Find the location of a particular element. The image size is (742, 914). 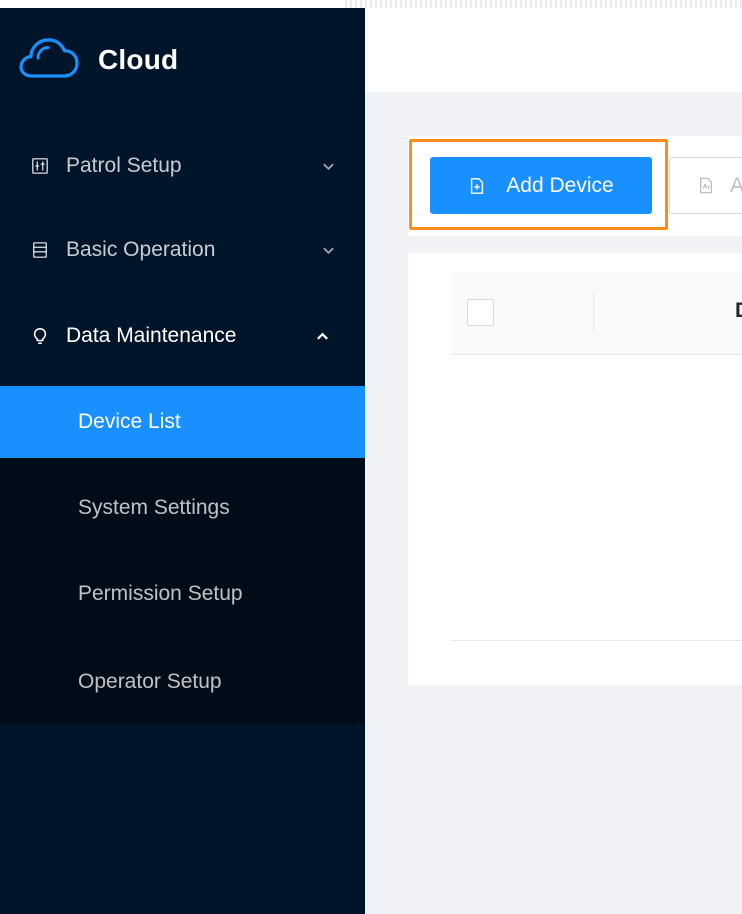

app-logo: Cloud is located at coordinates (182, 60).